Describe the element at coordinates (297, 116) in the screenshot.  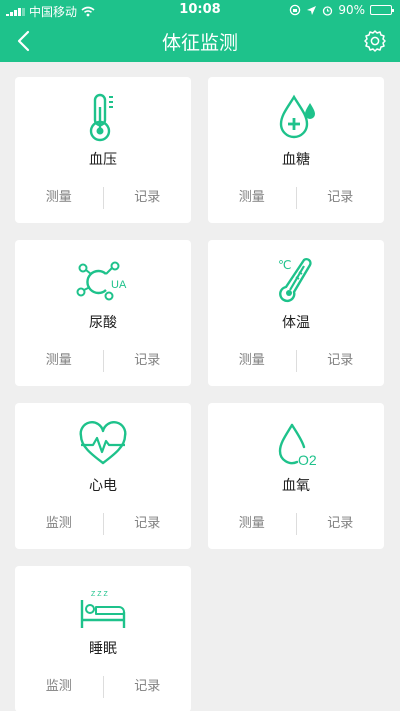
I see `blood-drop-plus-icon` at that location.